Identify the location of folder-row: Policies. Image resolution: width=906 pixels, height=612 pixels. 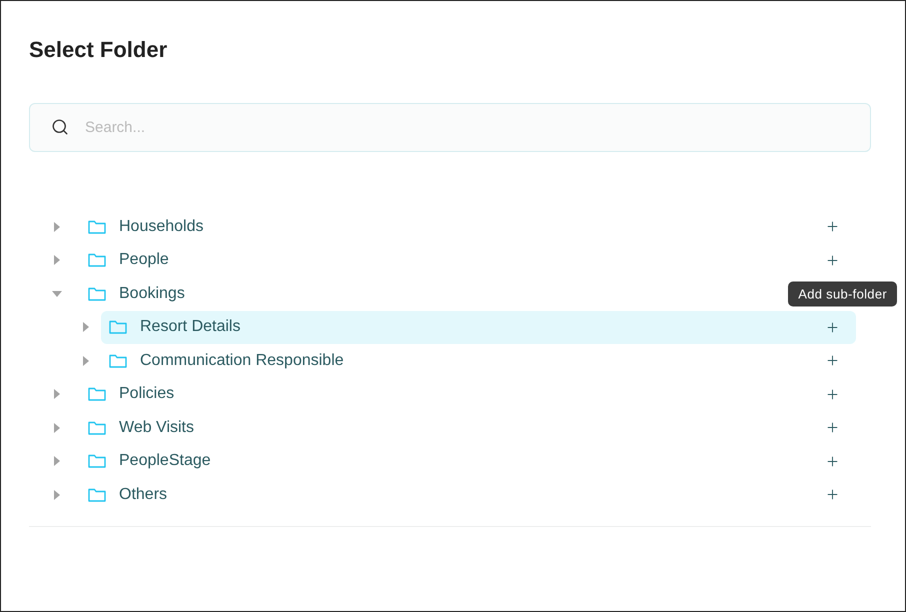
(468, 394).